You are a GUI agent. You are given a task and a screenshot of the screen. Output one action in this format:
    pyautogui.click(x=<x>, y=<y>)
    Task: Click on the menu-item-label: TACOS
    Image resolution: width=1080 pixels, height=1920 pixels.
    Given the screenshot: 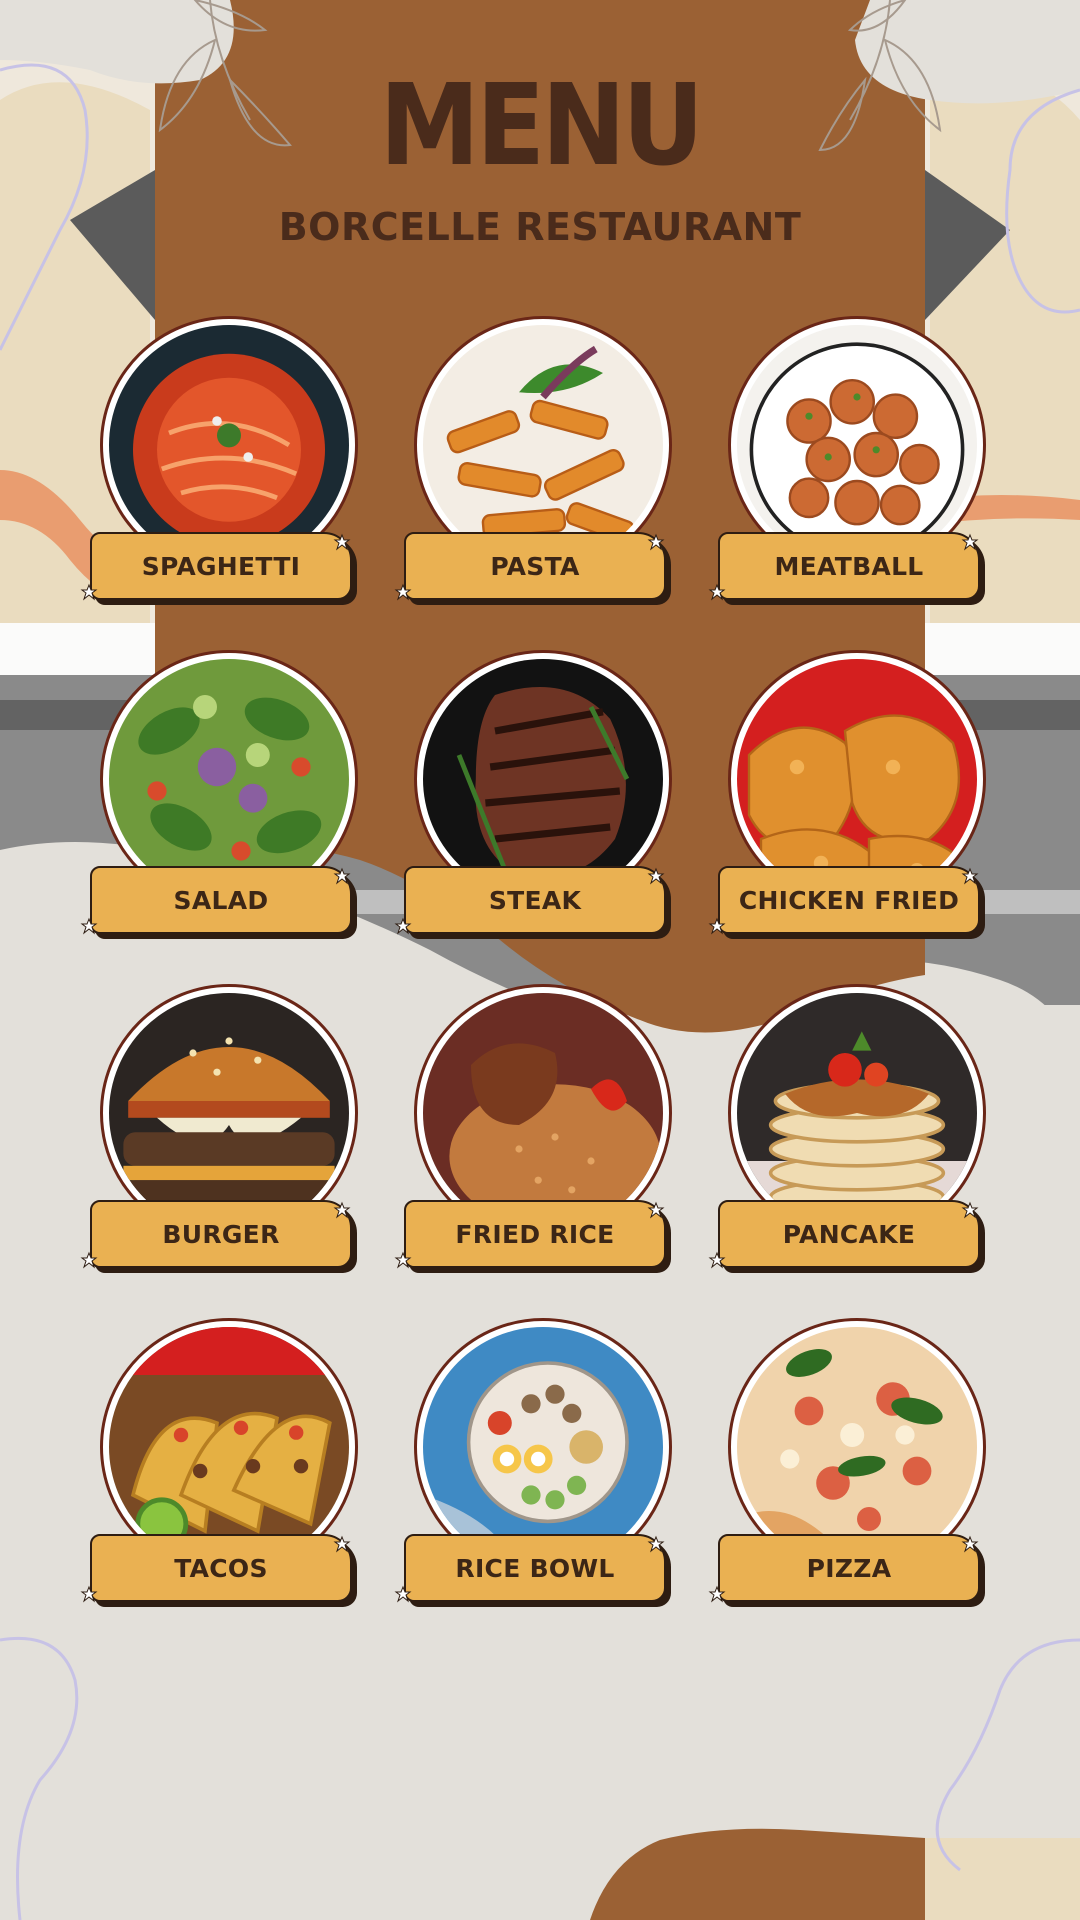 What is the action you would take?
    pyautogui.click(x=221, y=1568)
    